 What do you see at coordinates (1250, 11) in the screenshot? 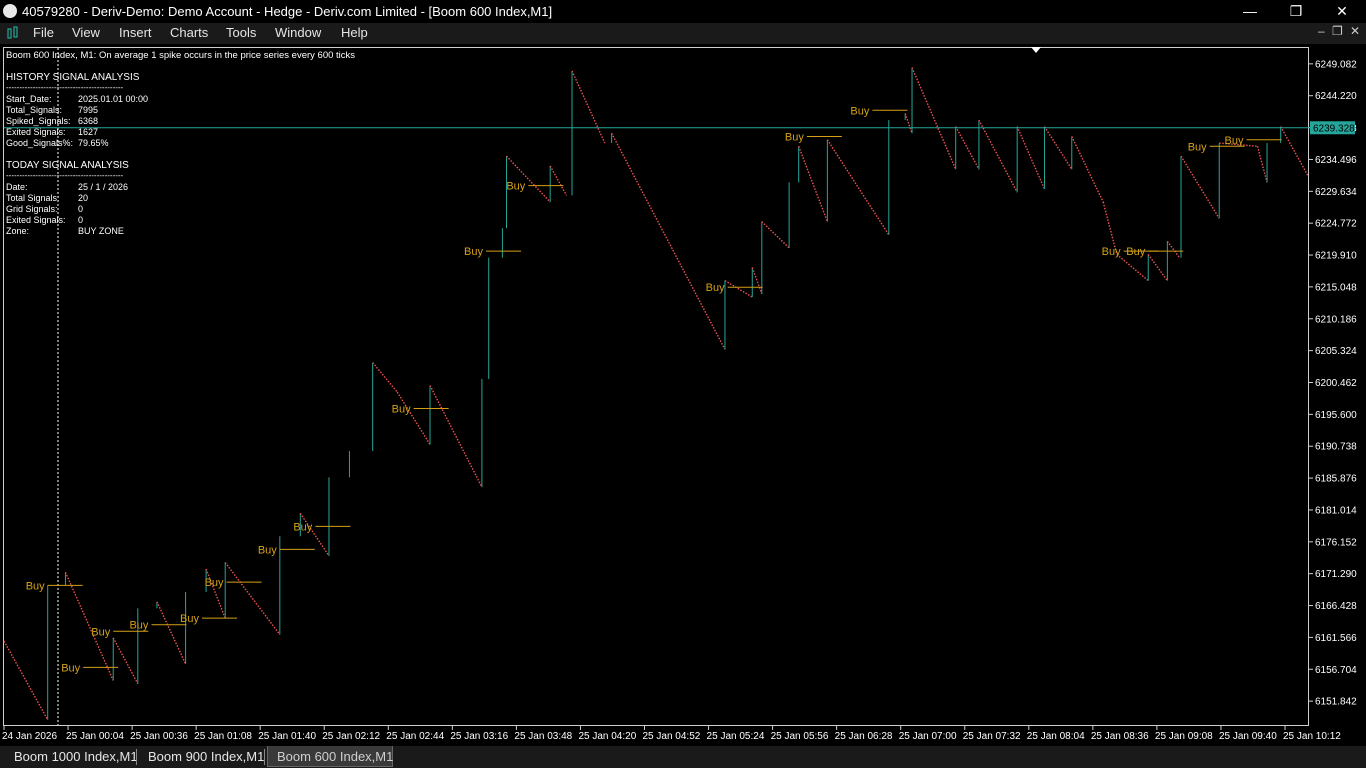
I see `minimize-button: —` at bounding box center [1250, 11].